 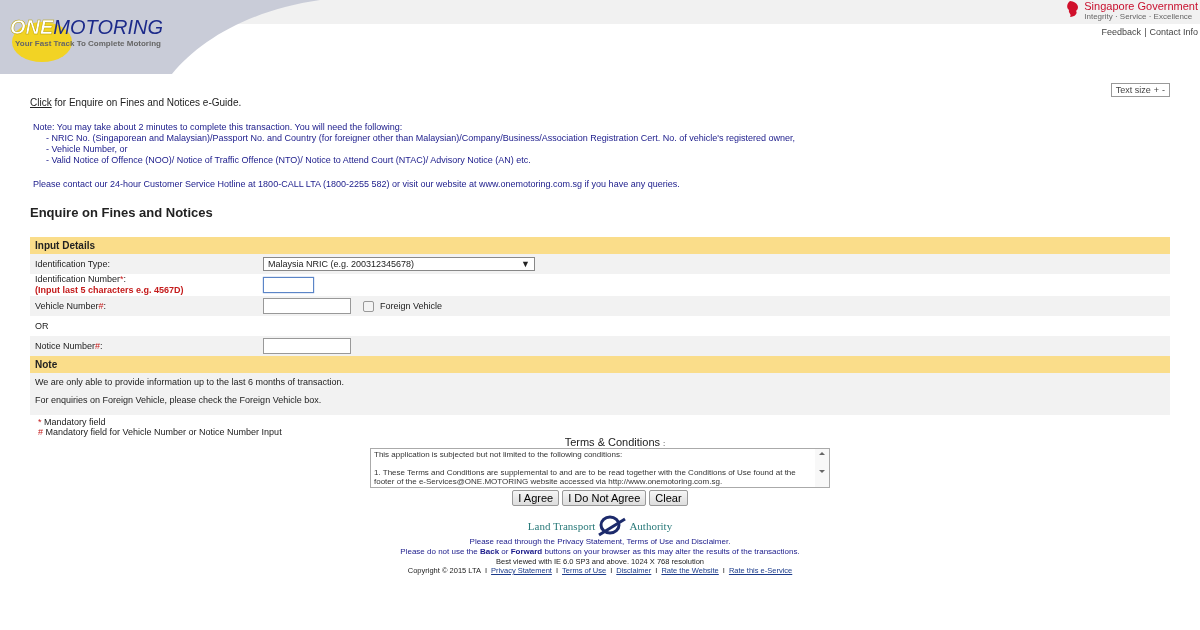 What do you see at coordinates (218, 127) in the screenshot?
I see `note-intro: Note: You may take about 2 minutes to complete this transaction. You will need the following:` at bounding box center [218, 127].